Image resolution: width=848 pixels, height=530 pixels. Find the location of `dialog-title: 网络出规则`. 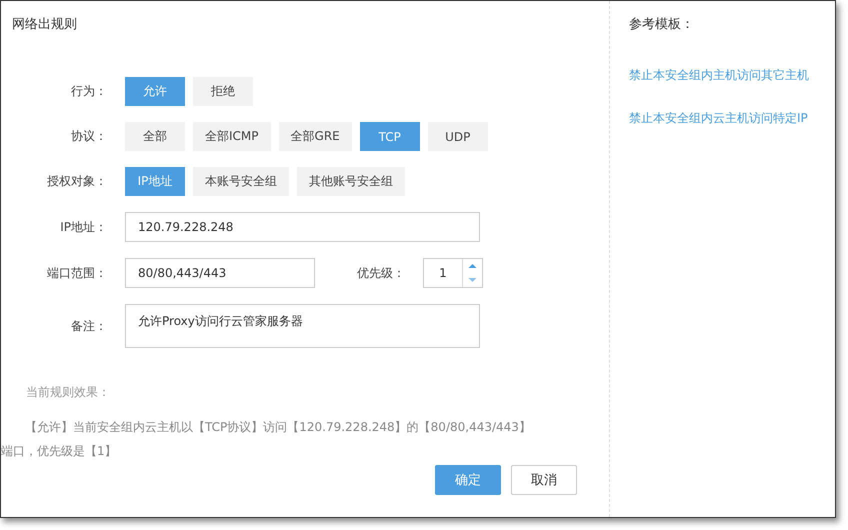

dialog-title: 网络出规则 is located at coordinates (45, 24).